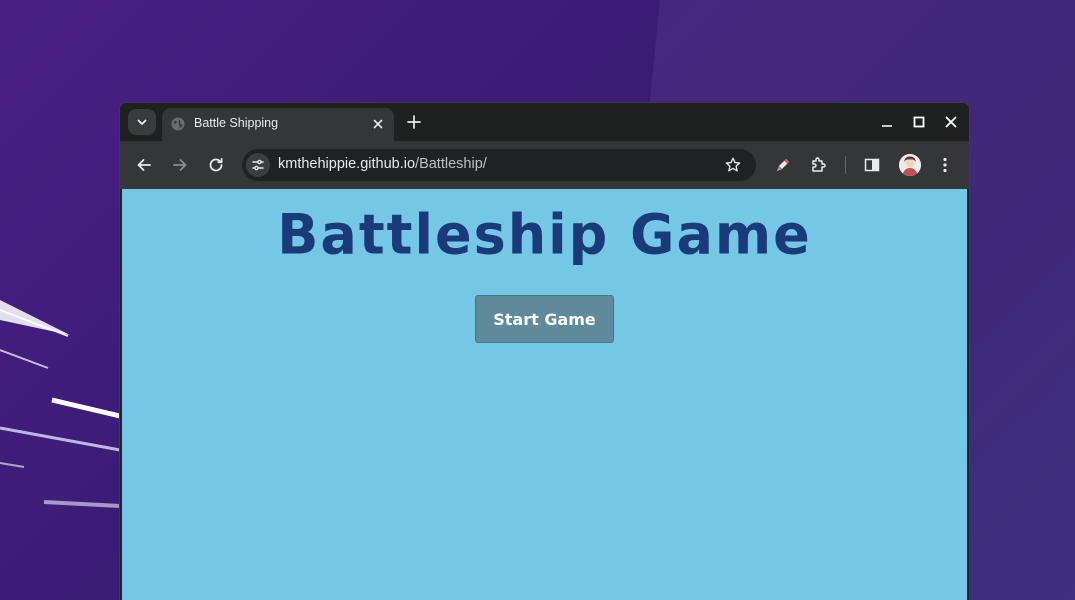  I want to click on puzzle-icon, so click(819, 165).